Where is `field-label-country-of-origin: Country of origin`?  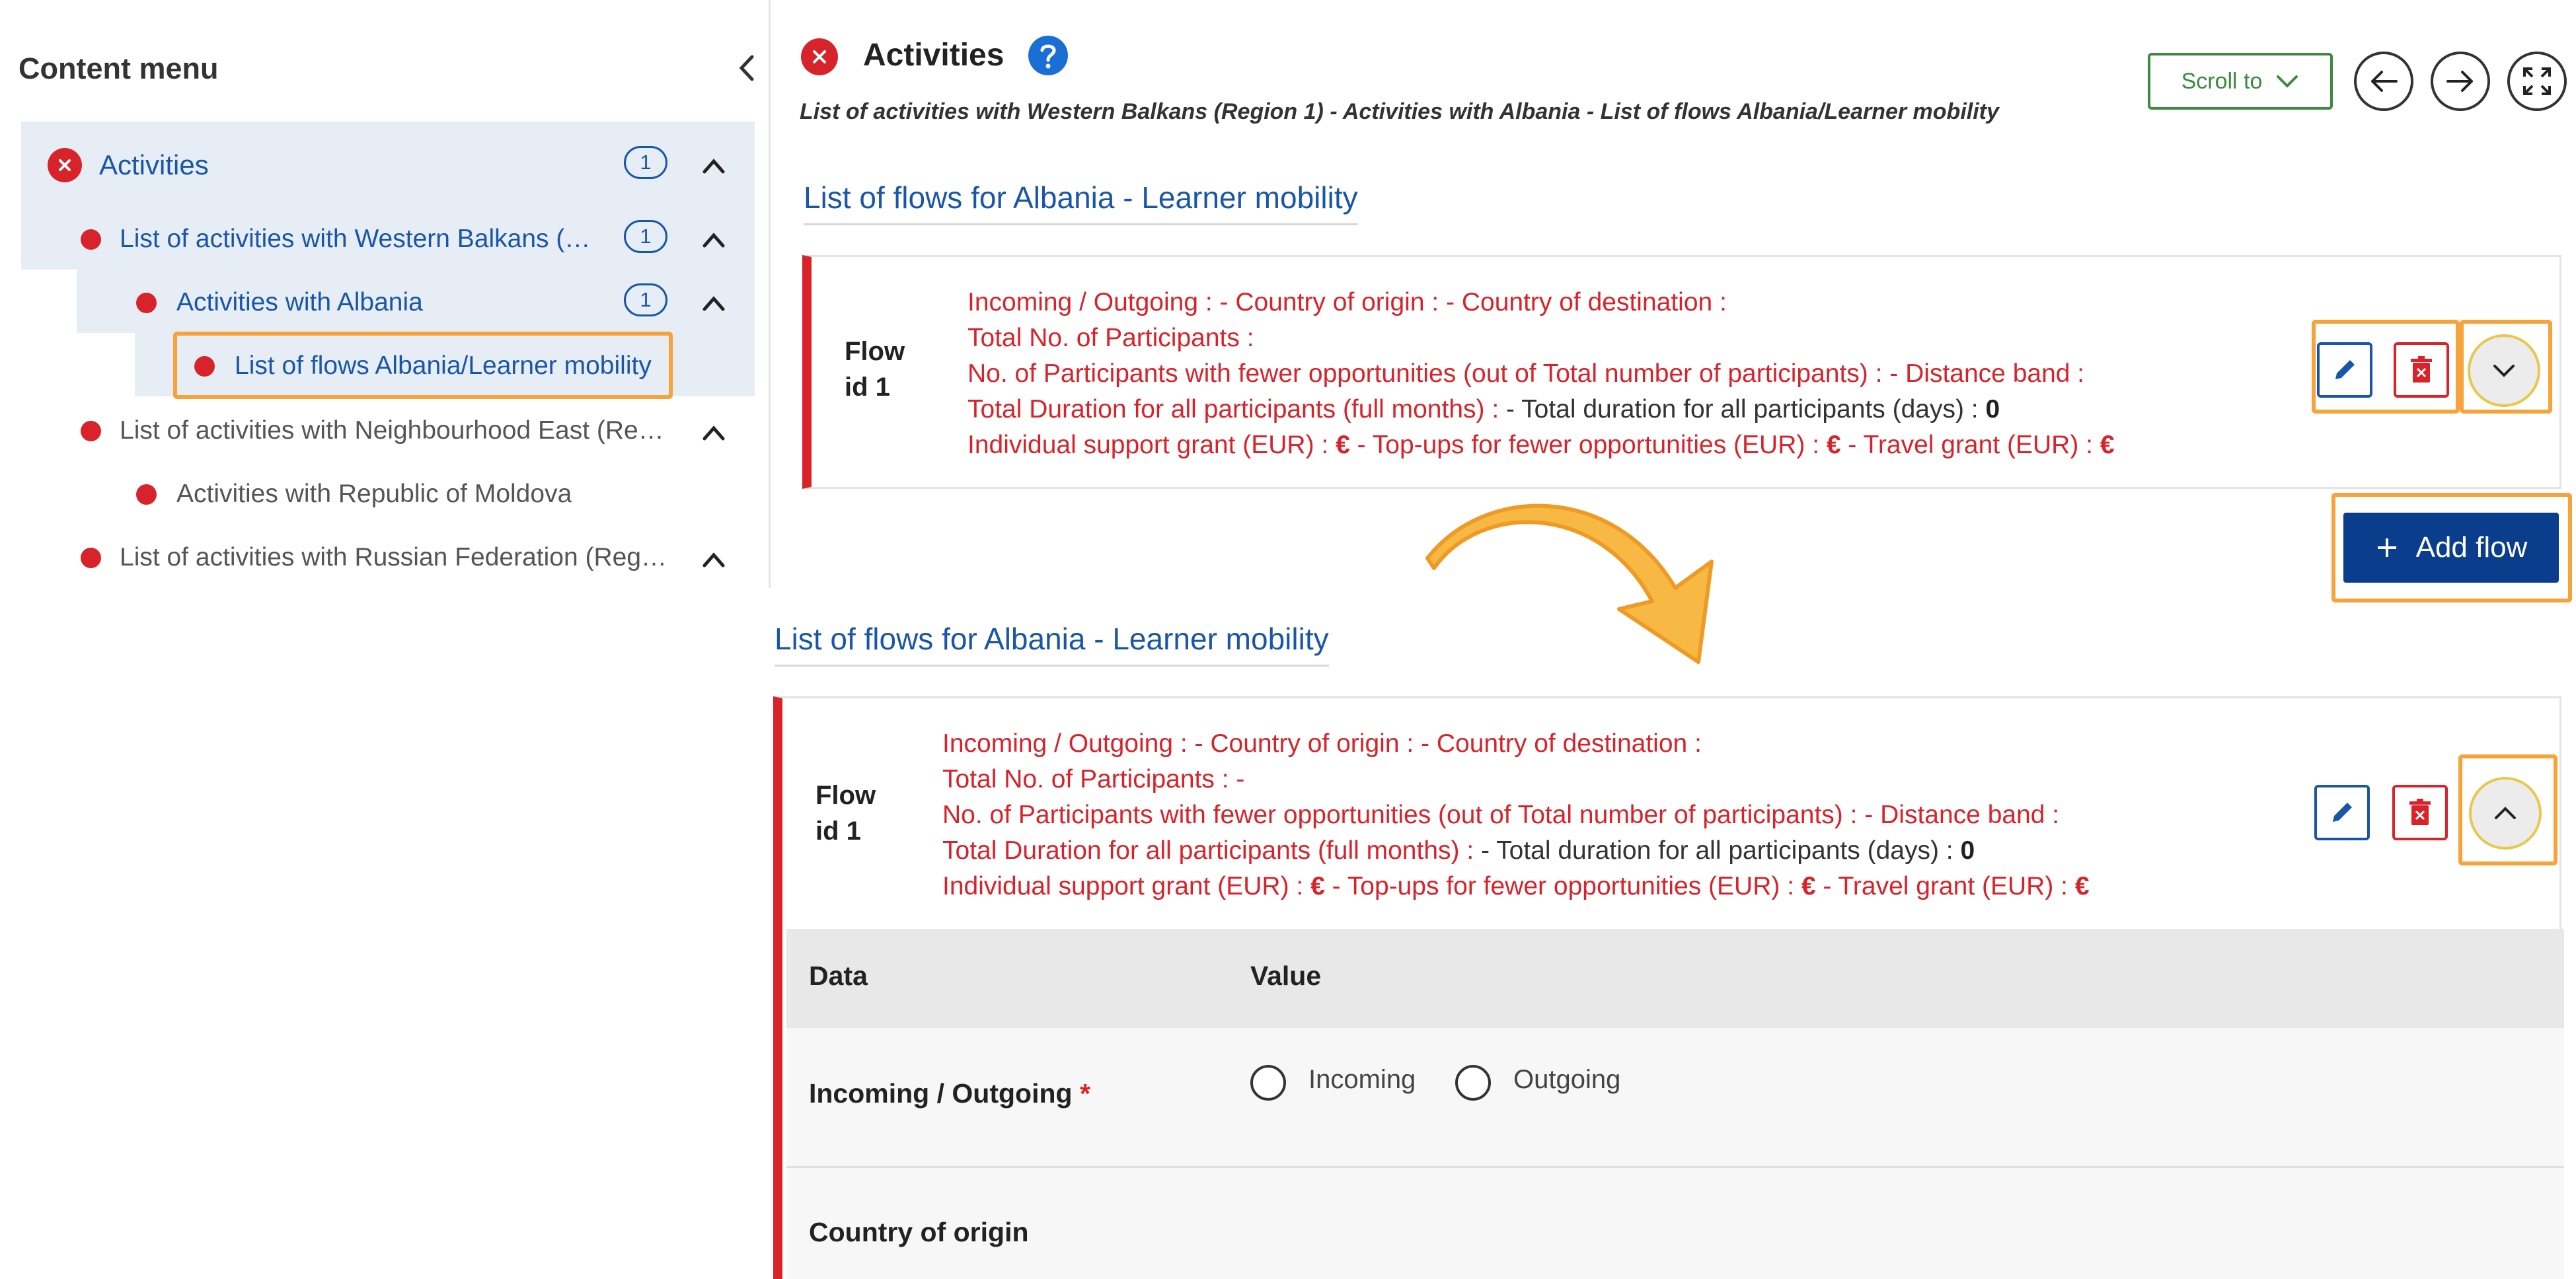
field-label-country-of-origin: Country of origin is located at coordinates (919, 1232).